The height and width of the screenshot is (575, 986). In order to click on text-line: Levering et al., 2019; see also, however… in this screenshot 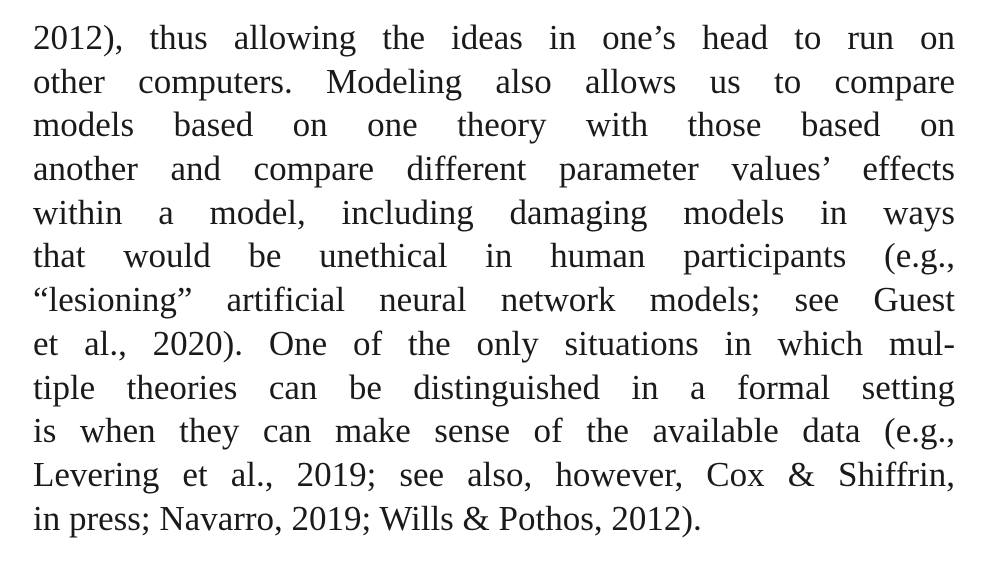, I will do `click(494, 474)`.